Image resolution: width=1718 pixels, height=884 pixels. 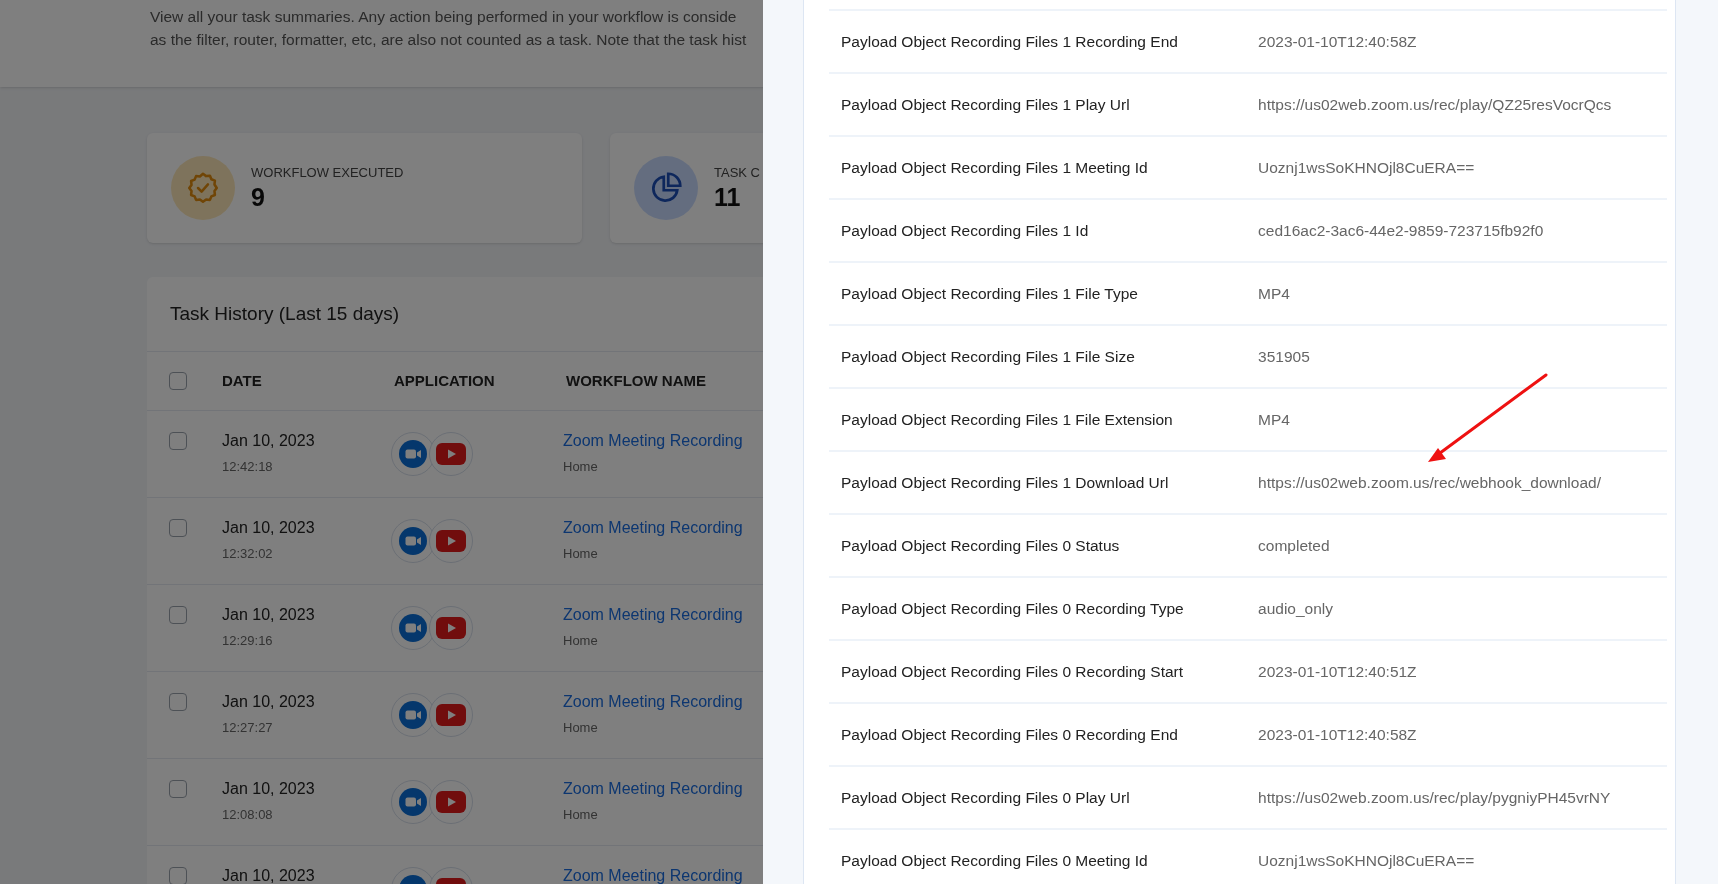 What do you see at coordinates (1337, 671) in the screenshot?
I see `detail-value: 2023-01-10T12:40:51Z` at bounding box center [1337, 671].